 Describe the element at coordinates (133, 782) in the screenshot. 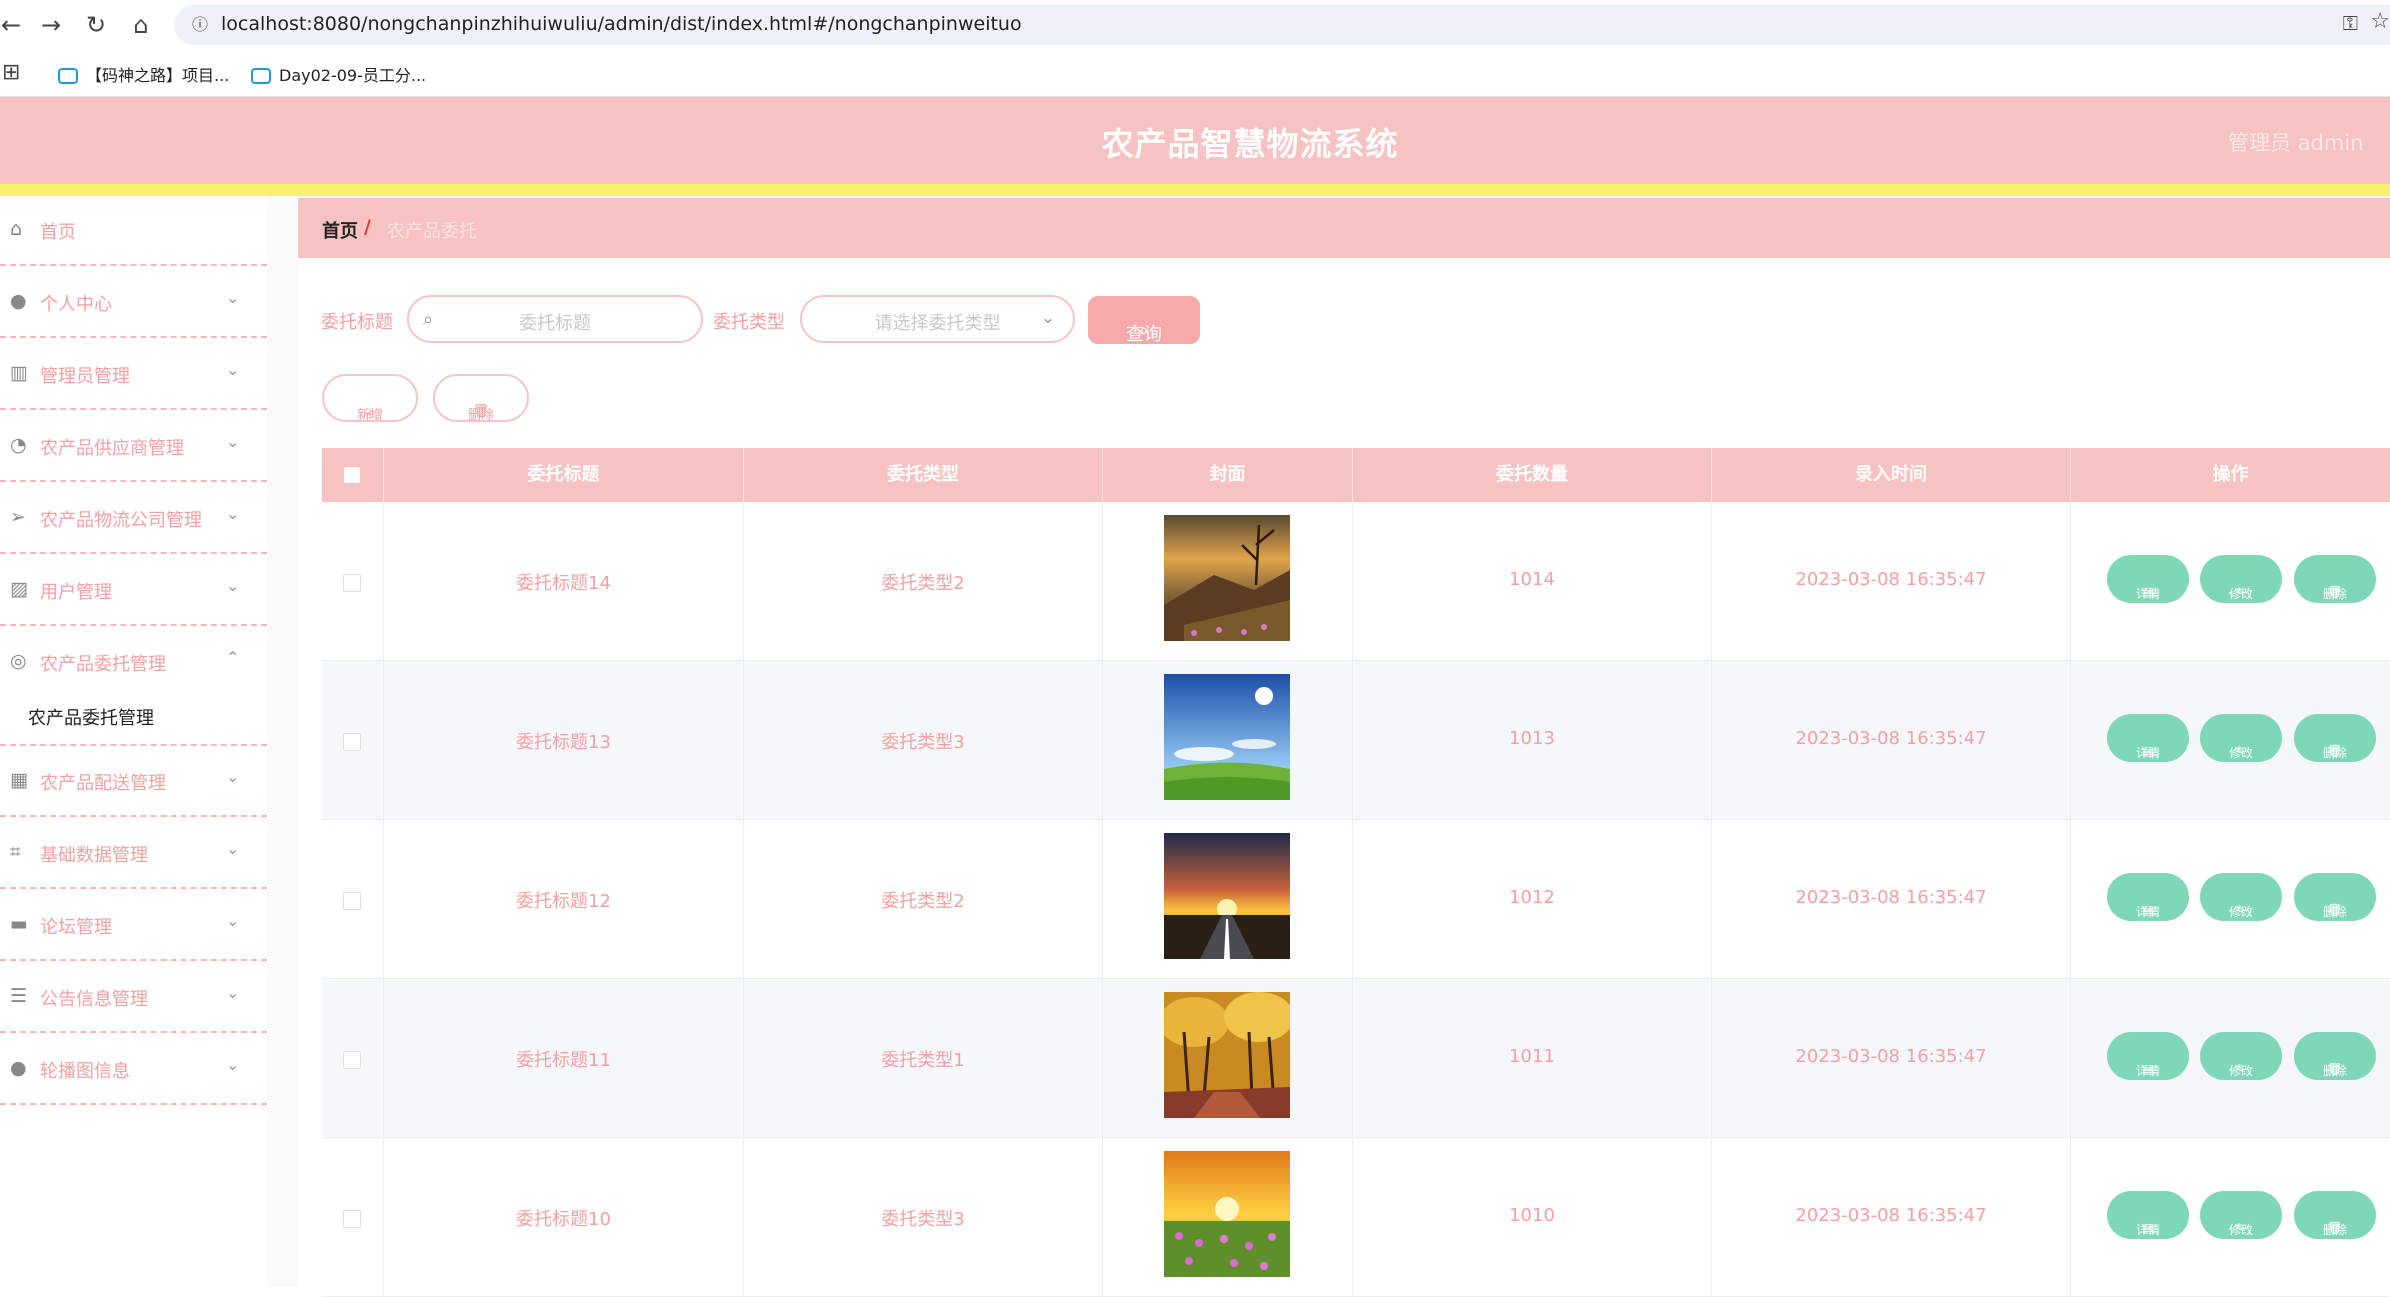

I see `sidebar-item-delivery: ▦ 农产品配送管理 ⌄` at that location.